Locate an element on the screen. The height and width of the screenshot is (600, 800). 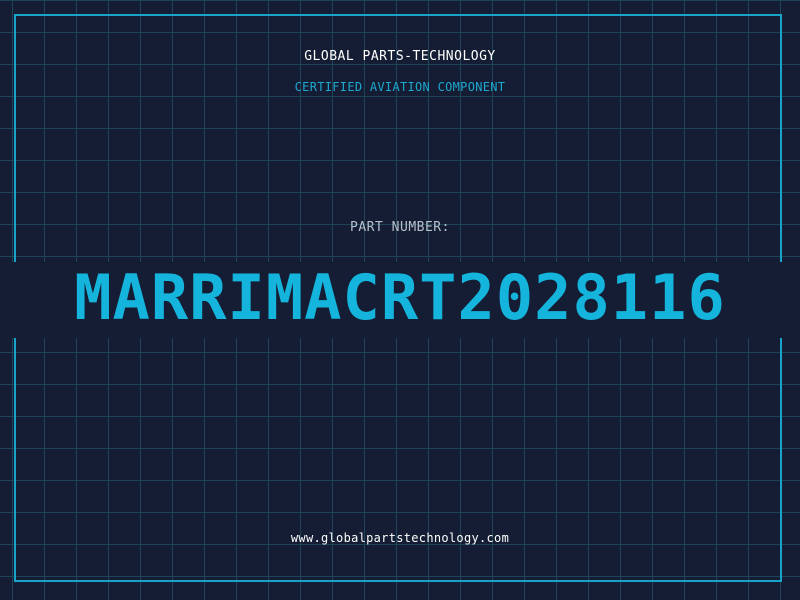
company-name: GLOBAL PARTS-TECHNOLOGY is located at coordinates (400, 56).